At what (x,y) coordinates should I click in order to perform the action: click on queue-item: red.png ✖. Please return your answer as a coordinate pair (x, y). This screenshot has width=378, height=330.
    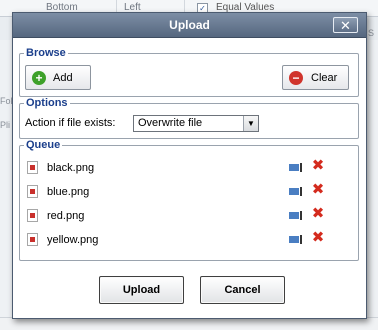
    Looking at the image, I should click on (177, 216).